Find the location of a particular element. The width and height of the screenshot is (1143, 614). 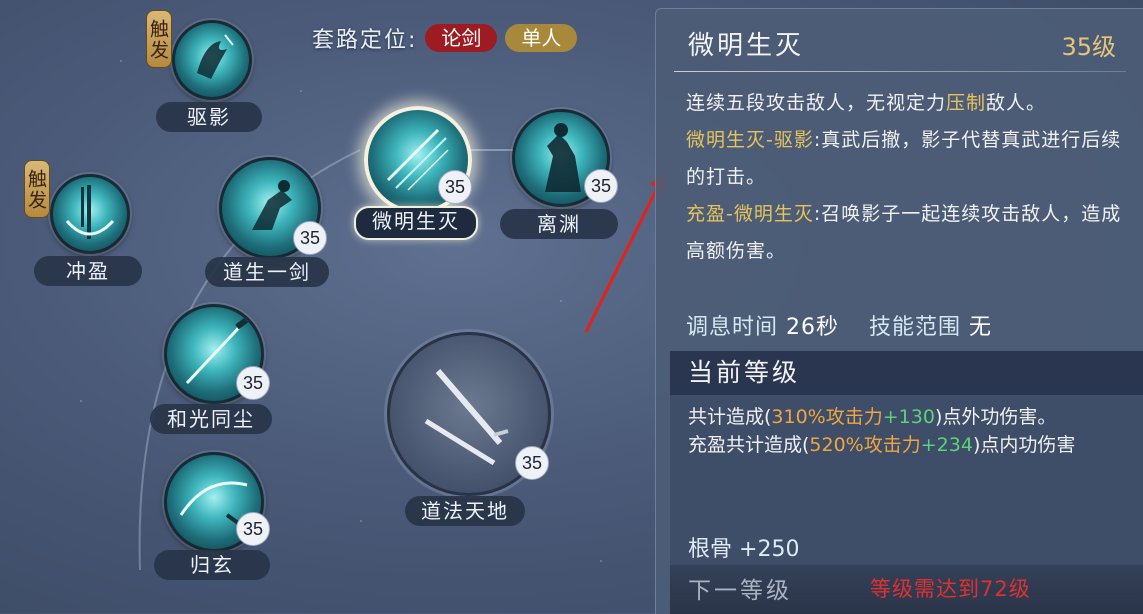

desc-line-2: 微明生灭-驱影:真武后撤，影子代替真武进行后续的打击。 is located at coordinates (904, 158).